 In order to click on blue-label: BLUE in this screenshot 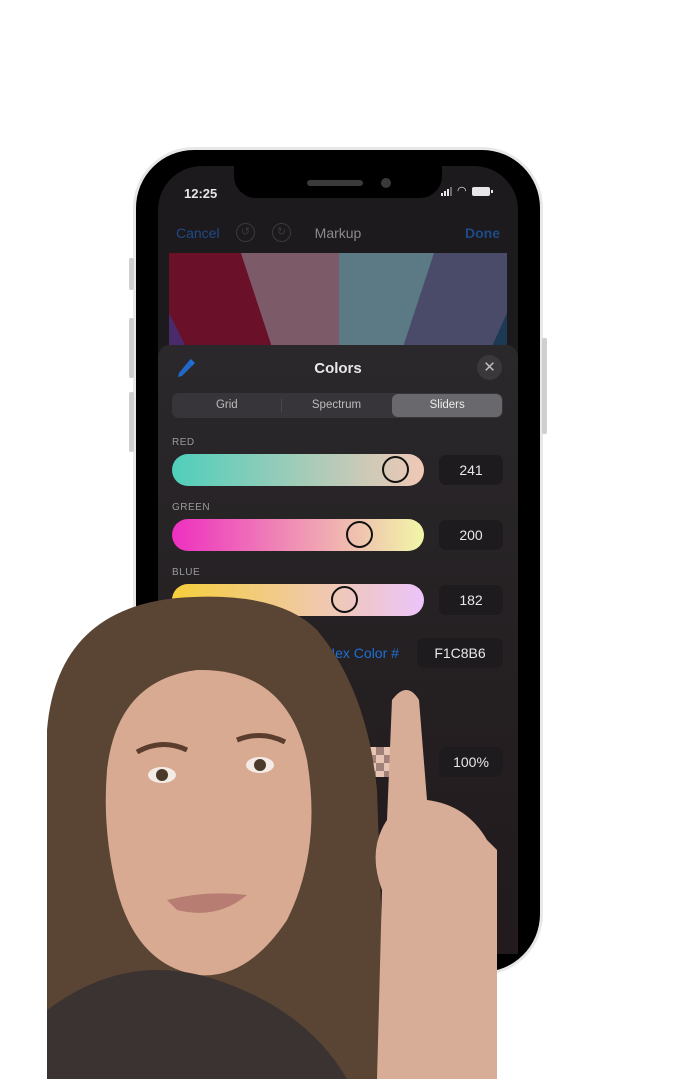, I will do `click(186, 572)`.